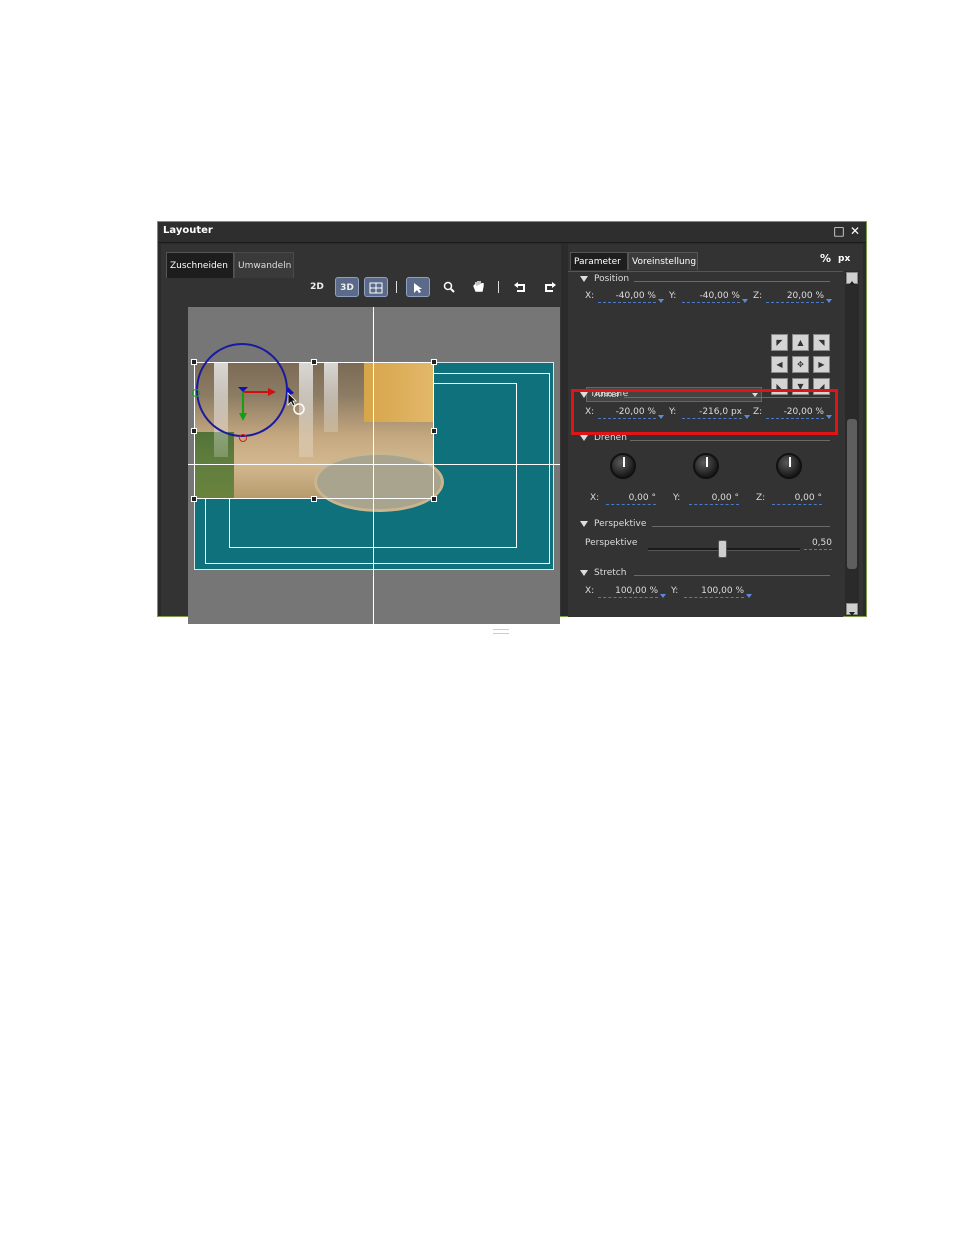  What do you see at coordinates (714, 499) in the screenshot?
I see `rotate-y-field: 0,00 °` at bounding box center [714, 499].